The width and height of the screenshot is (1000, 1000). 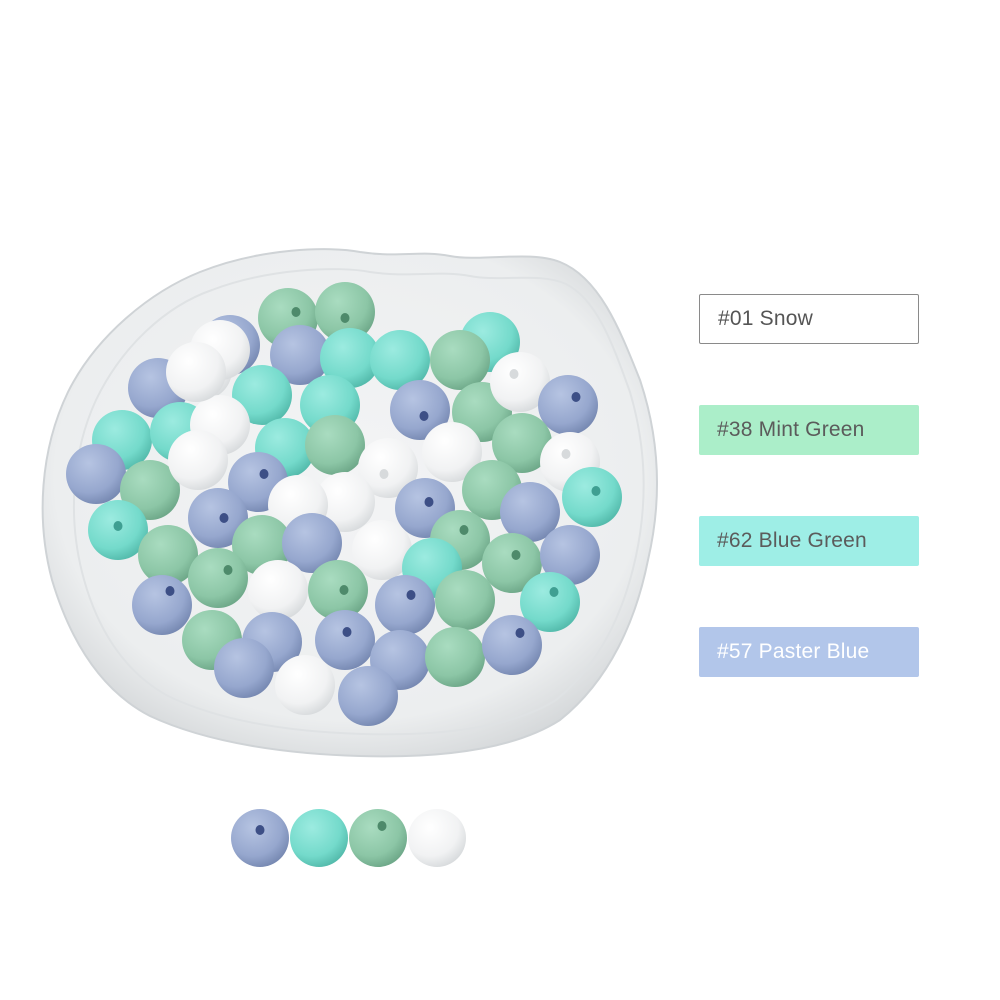 I want to click on swatch-snow: #01 Snow, so click(x=809, y=319).